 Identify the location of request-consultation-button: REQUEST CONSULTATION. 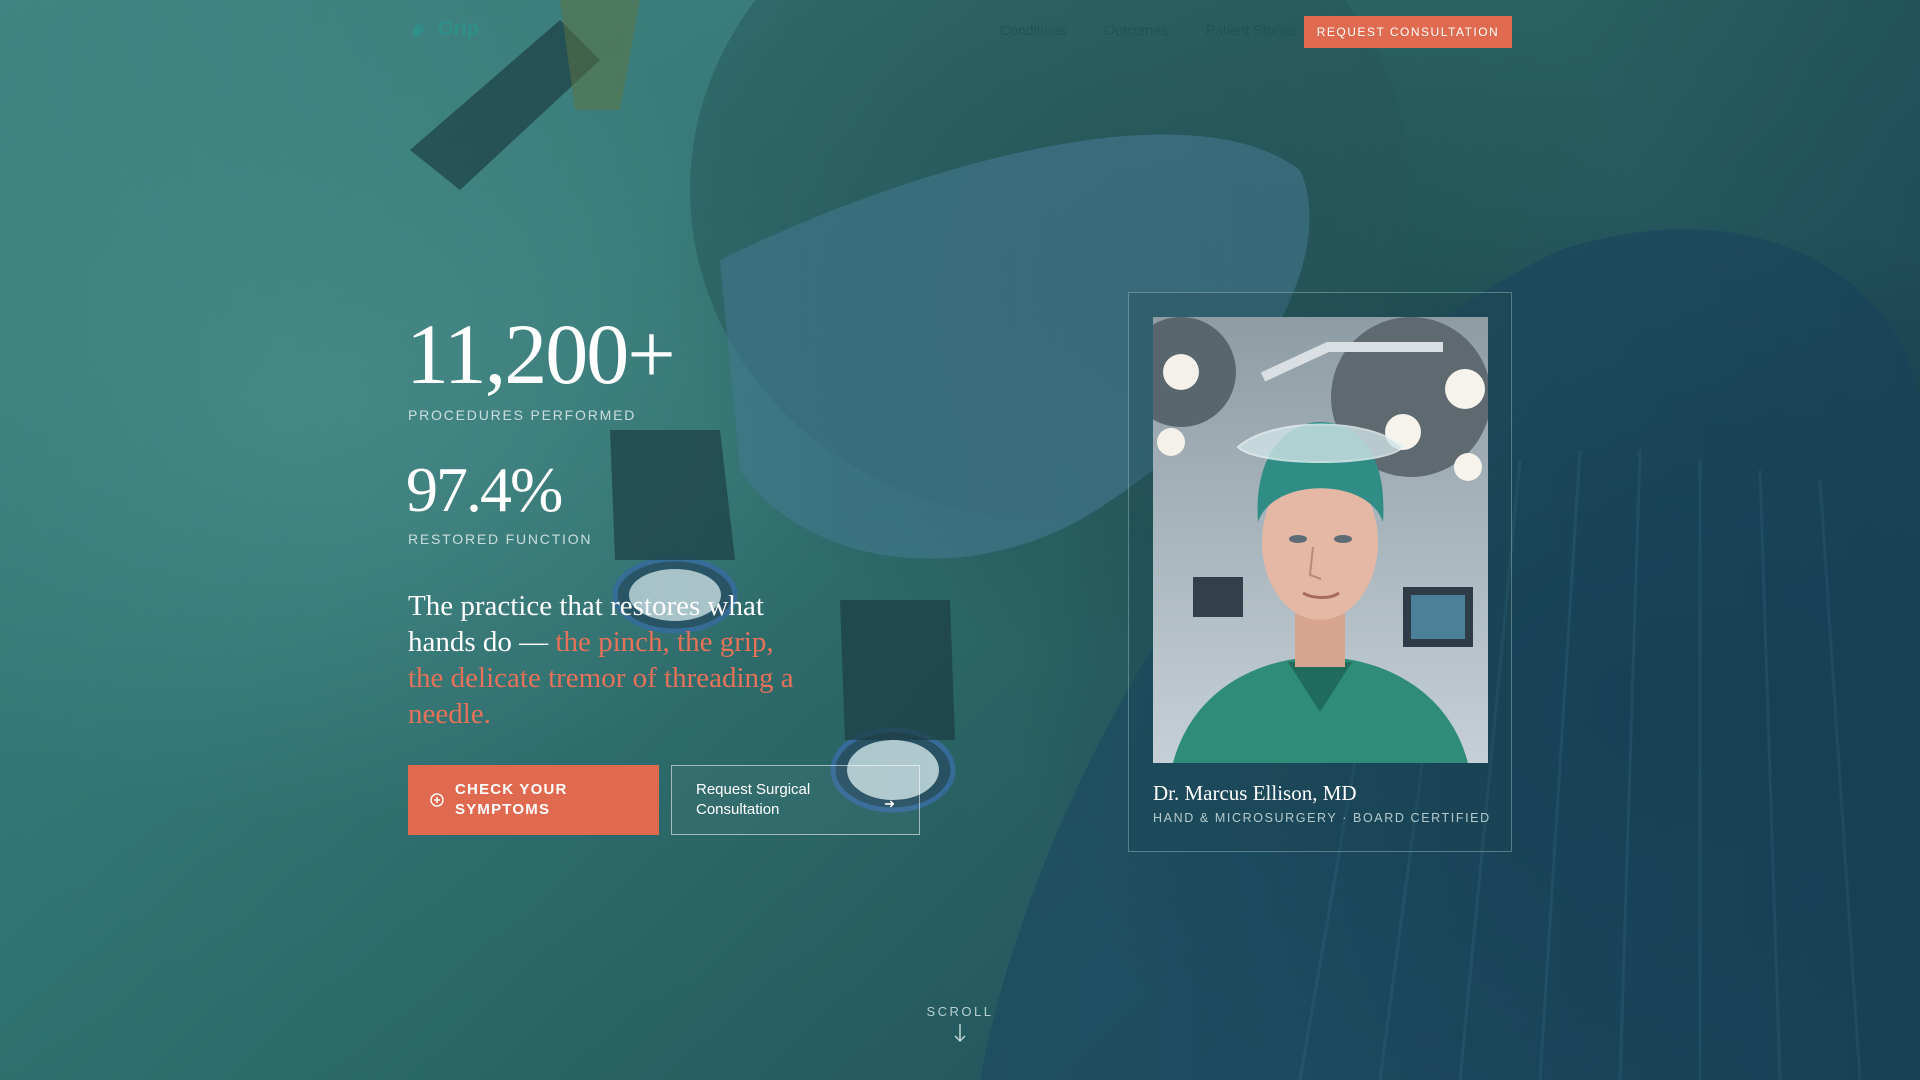
(1408, 32).